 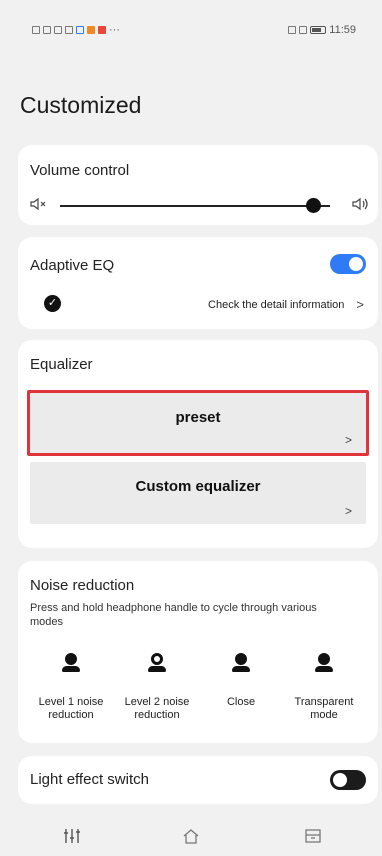 I want to click on noise-reduction-label: Noise reduction, so click(x=82, y=585).